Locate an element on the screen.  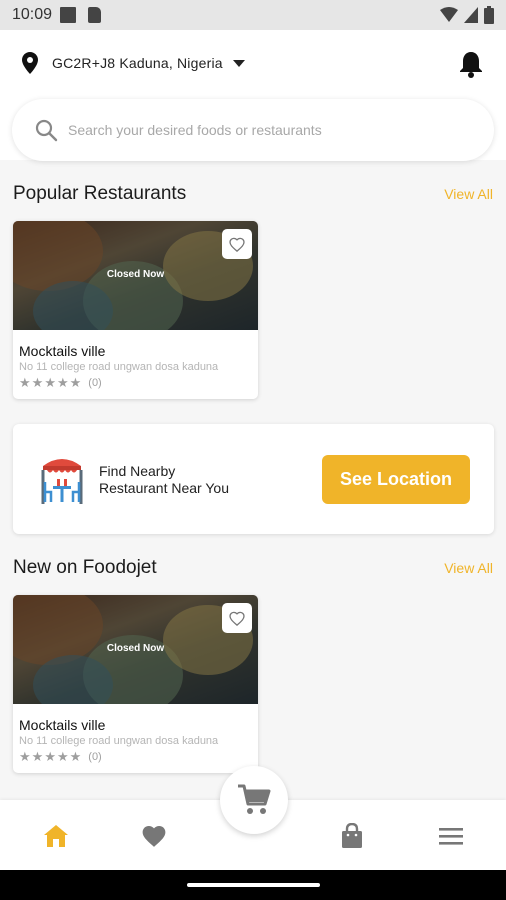
chevron-down-icon is located at coordinates (238, 63).